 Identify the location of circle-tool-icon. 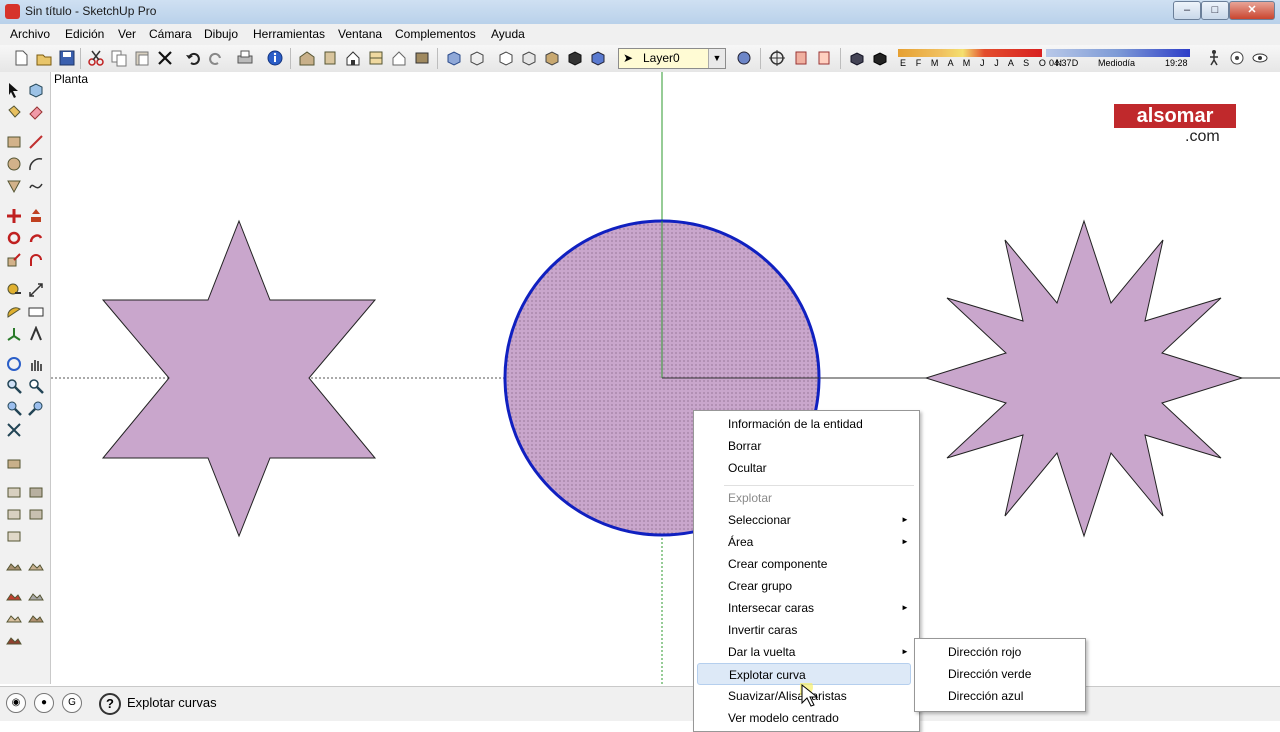
(14, 164).